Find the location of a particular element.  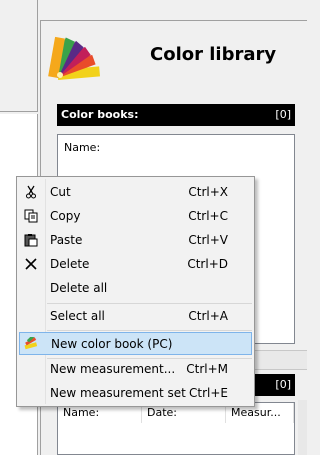

left-toolbar-area is located at coordinates (19, 56).